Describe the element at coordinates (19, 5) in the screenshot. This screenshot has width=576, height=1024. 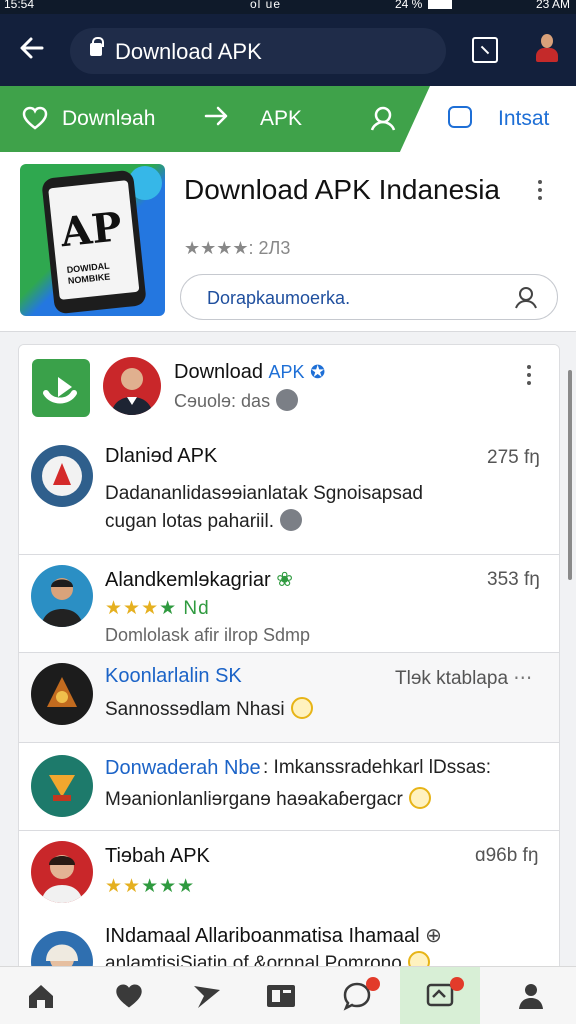
I see `status-left: 15:54` at that location.